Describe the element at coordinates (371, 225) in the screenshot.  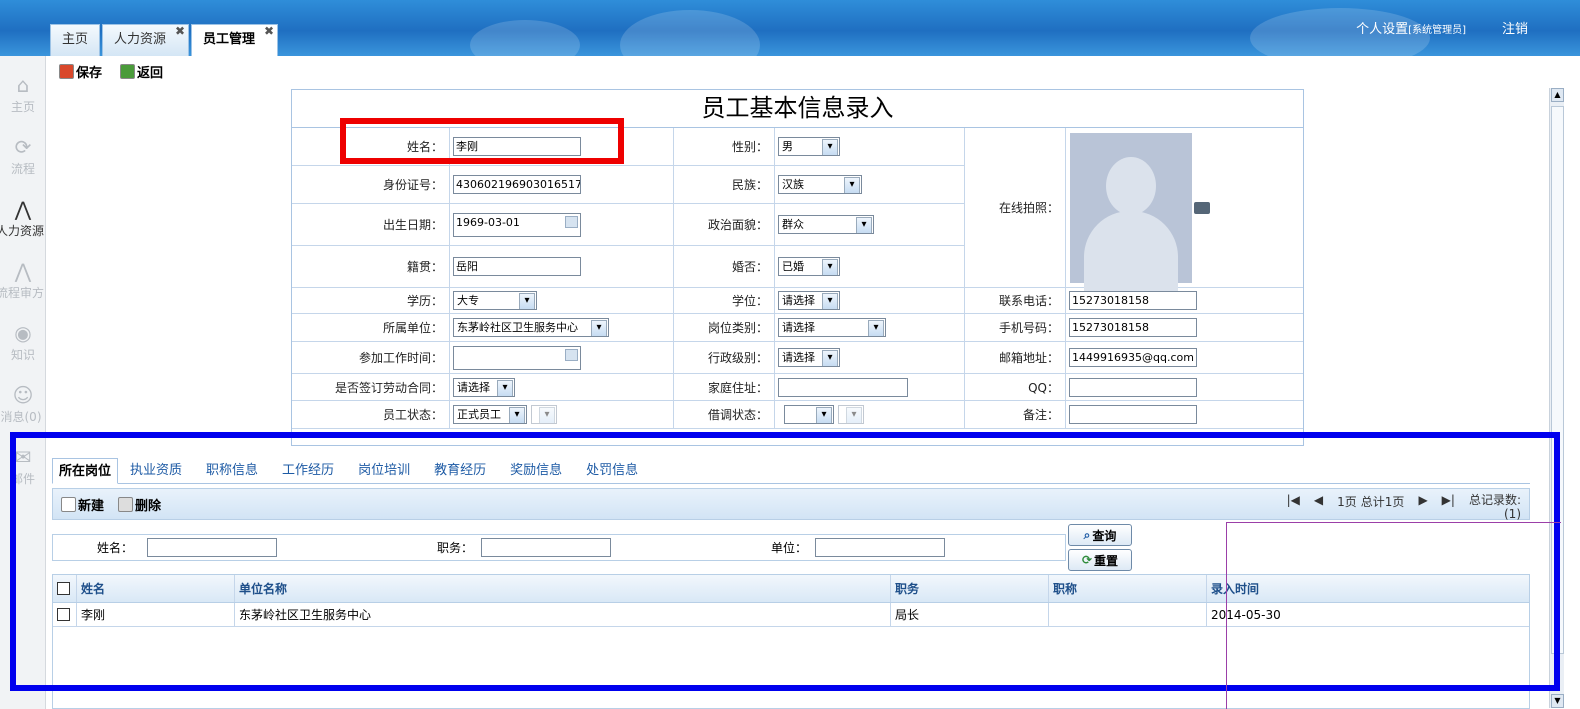
I see `birth-label: 出生日期：` at that location.